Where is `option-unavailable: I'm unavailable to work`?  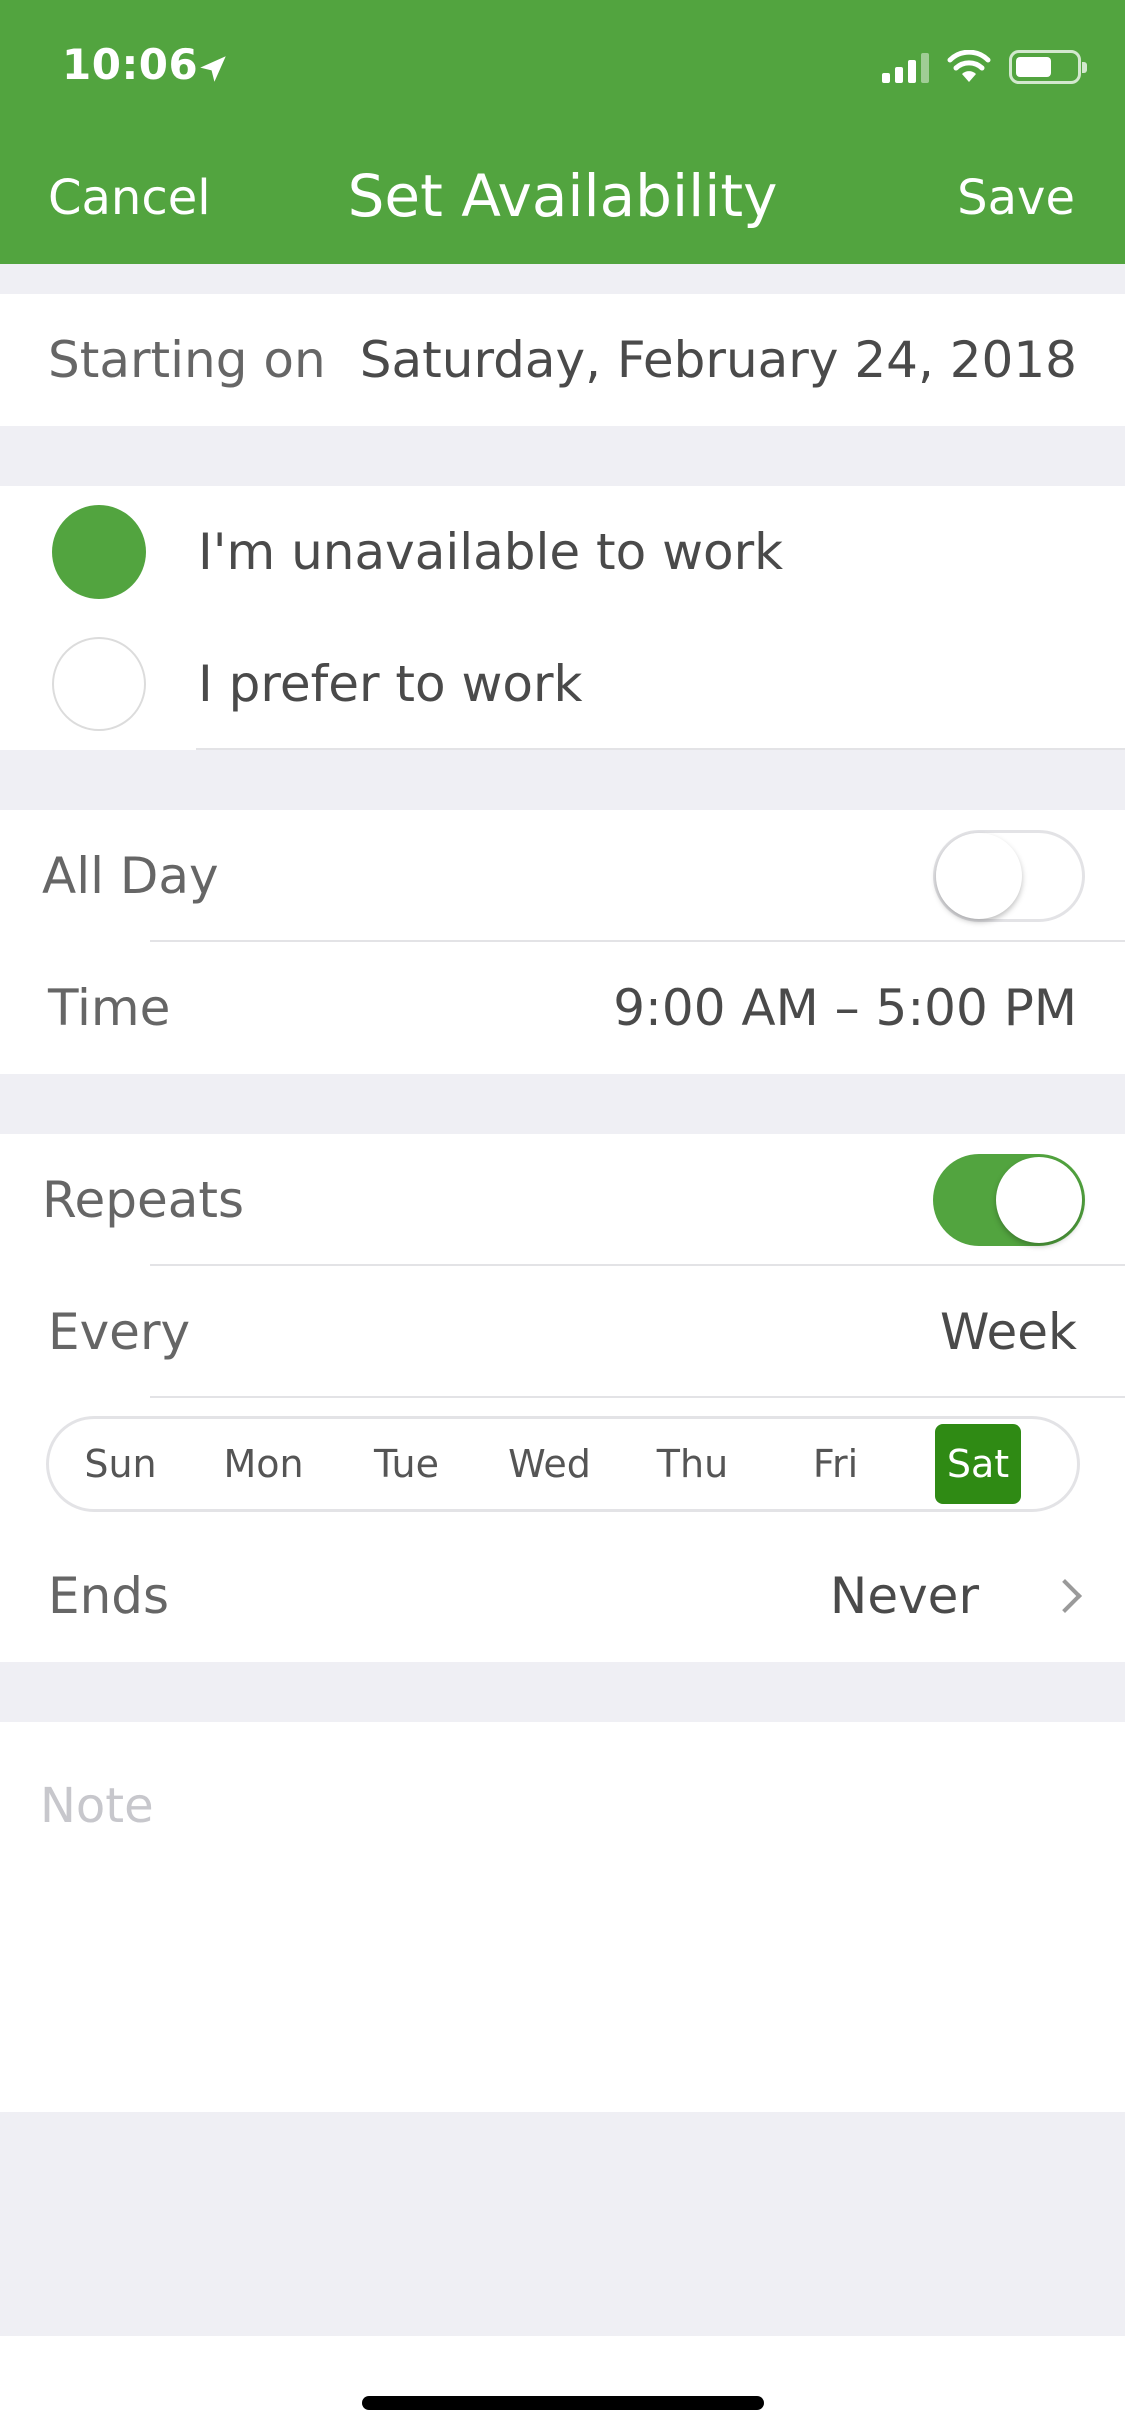 option-unavailable: I'm unavailable to work is located at coordinates (562, 552).